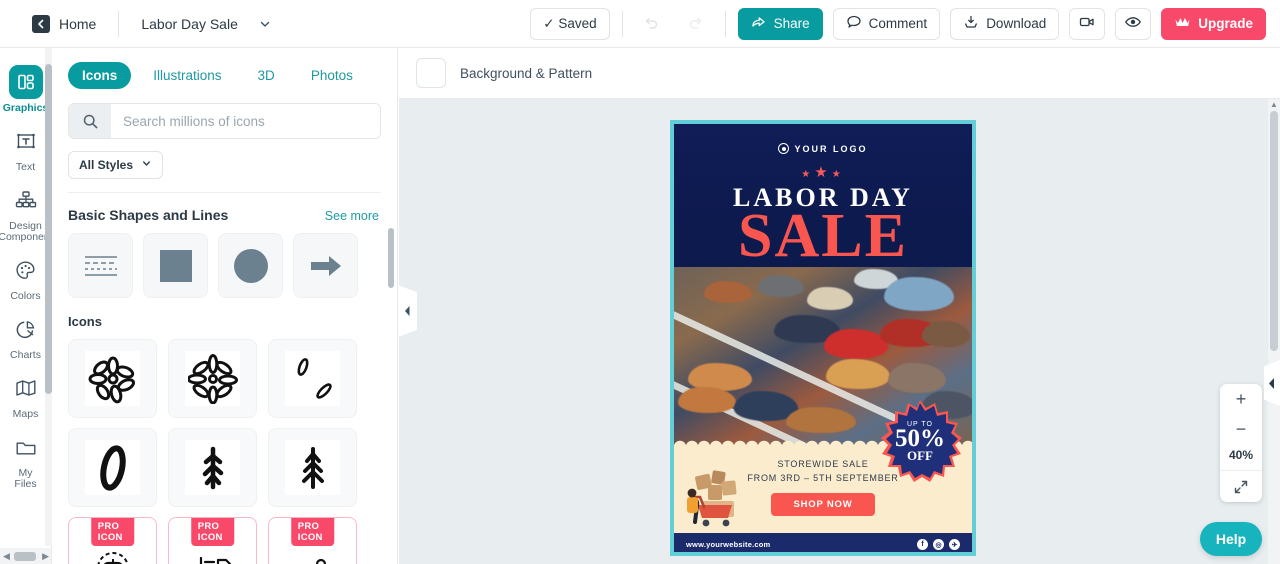 The width and height of the screenshot is (1280, 564). I want to click on icon-robot-pro: PRO ICON, so click(112, 540).